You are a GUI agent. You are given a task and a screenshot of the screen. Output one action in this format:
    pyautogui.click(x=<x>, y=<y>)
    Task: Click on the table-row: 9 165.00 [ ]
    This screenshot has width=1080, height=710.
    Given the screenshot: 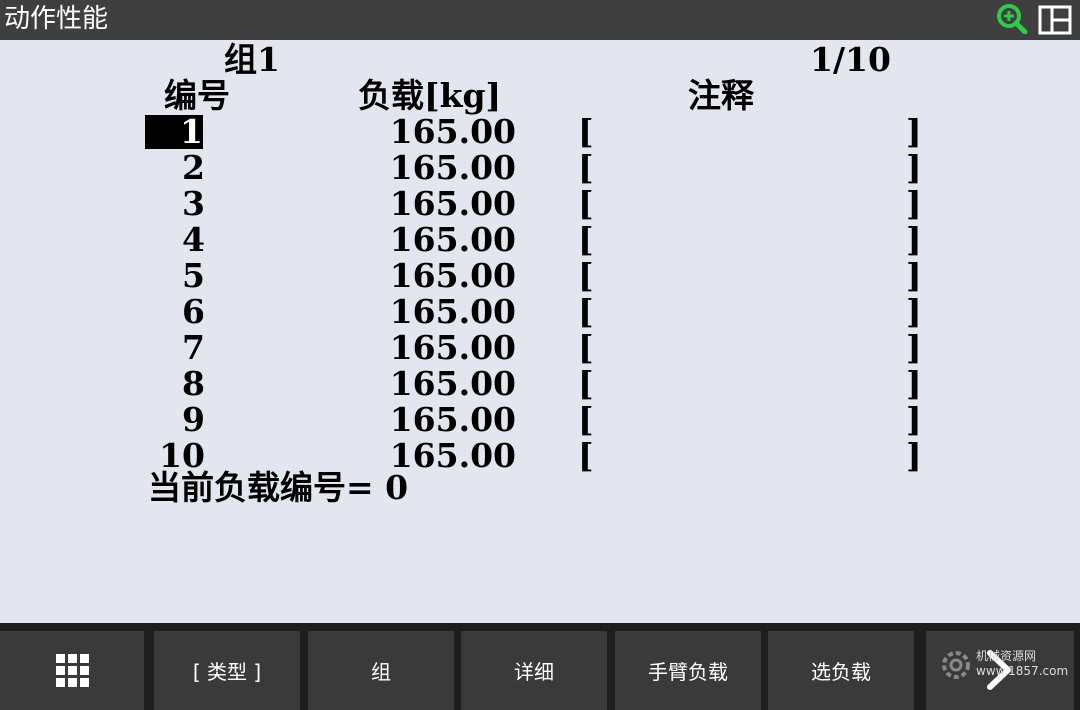 What is the action you would take?
    pyautogui.click(x=540, y=420)
    